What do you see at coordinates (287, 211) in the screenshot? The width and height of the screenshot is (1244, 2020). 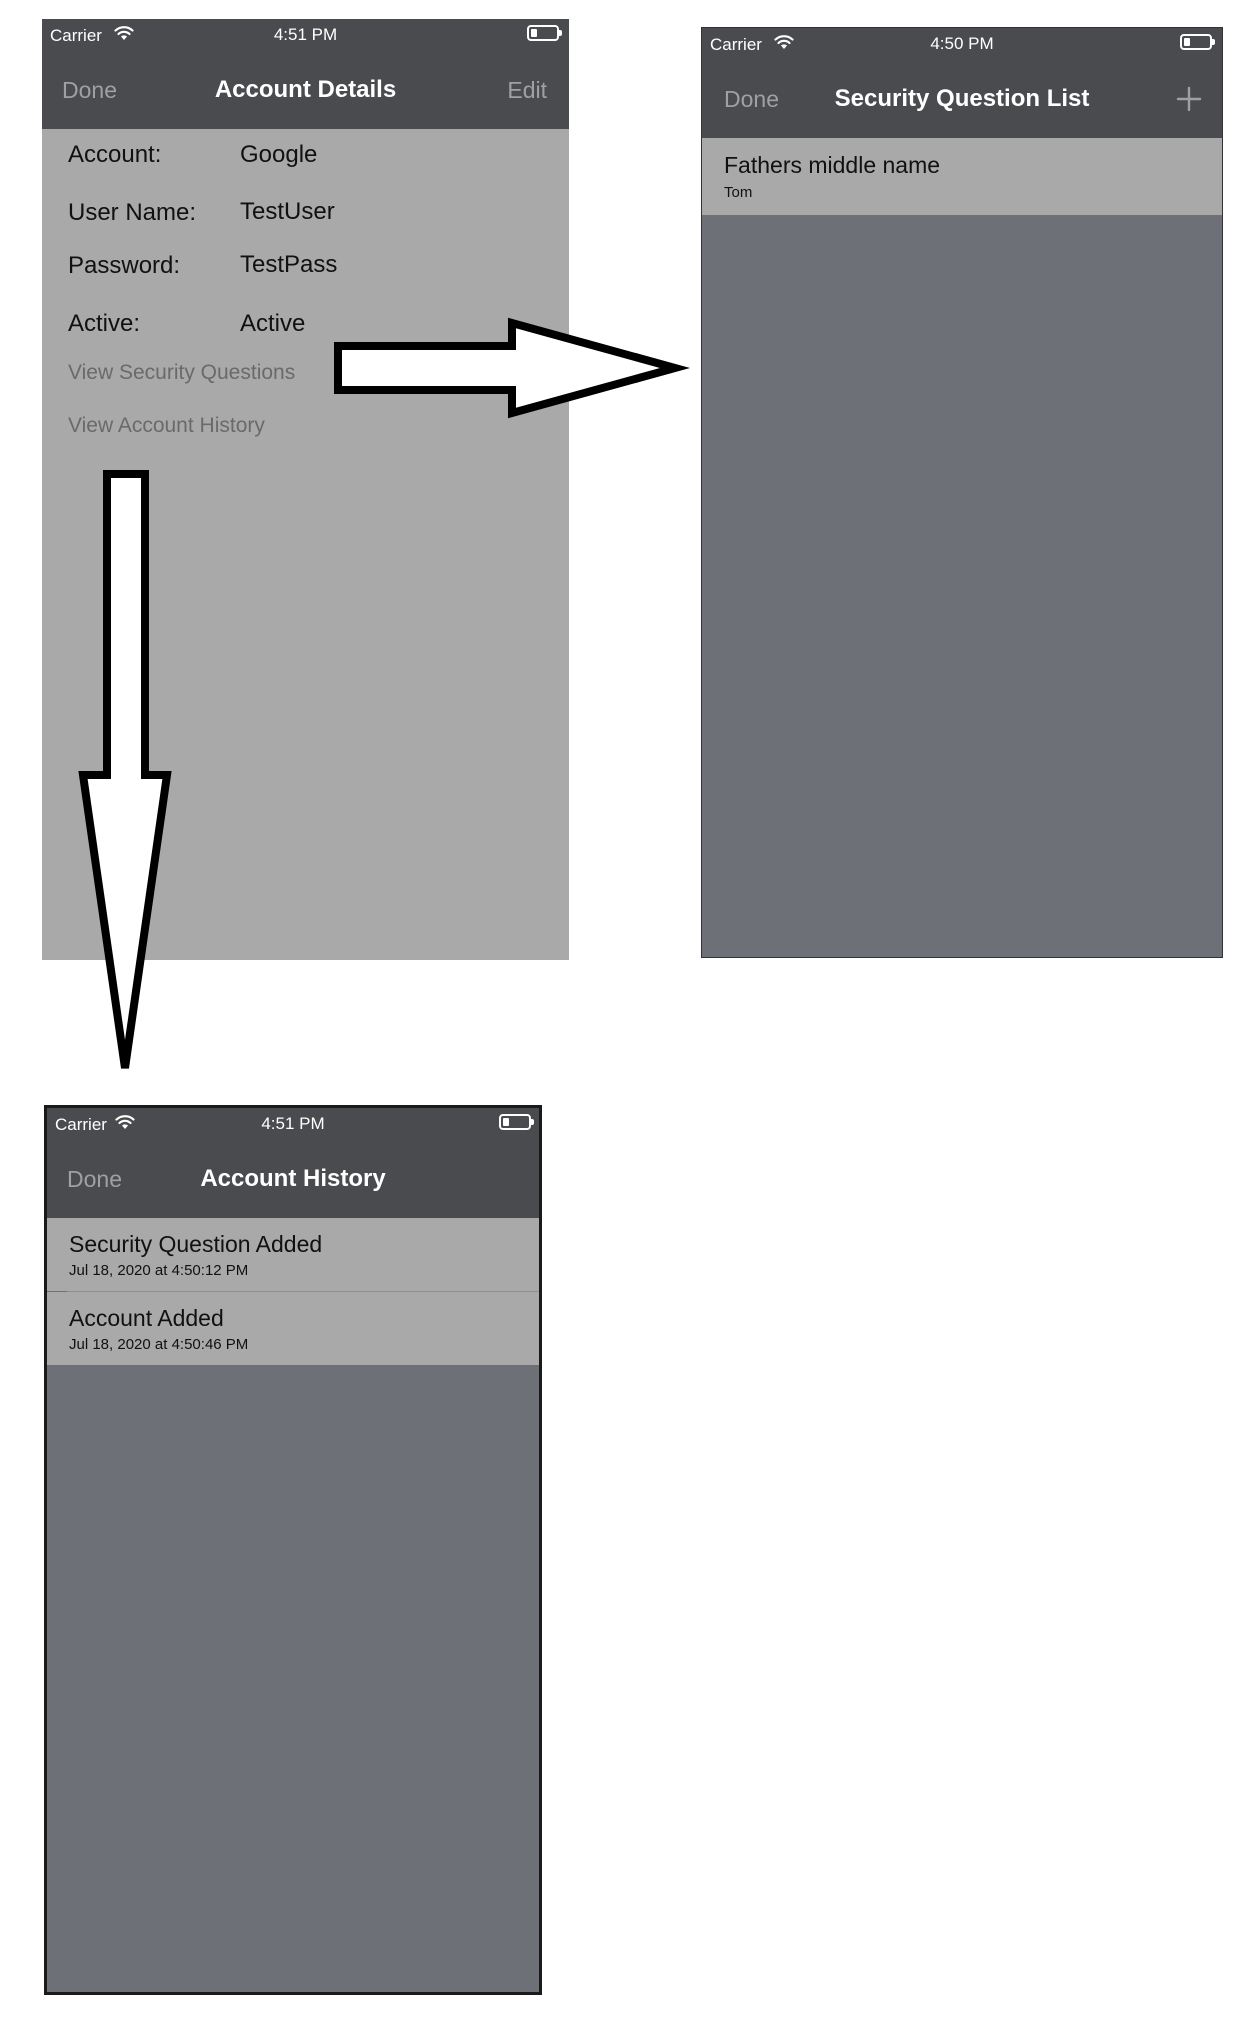 I see `username-value: TestUser` at bounding box center [287, 211].